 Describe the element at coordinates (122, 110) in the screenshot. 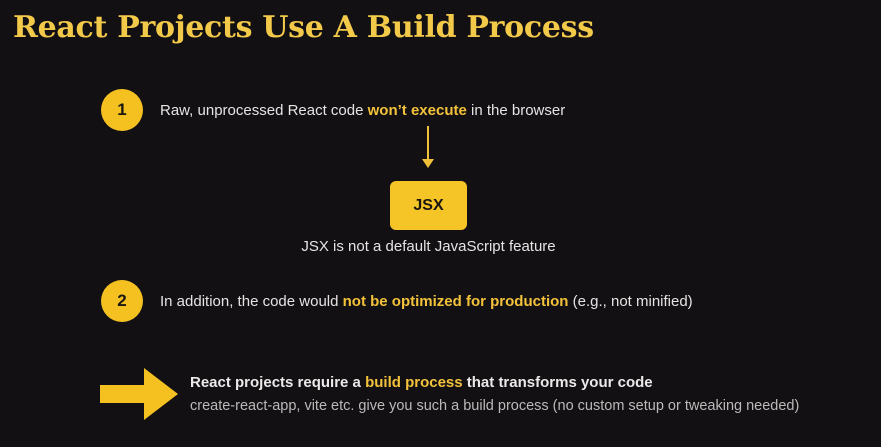

I see `step-1-badge: 1` at that location.